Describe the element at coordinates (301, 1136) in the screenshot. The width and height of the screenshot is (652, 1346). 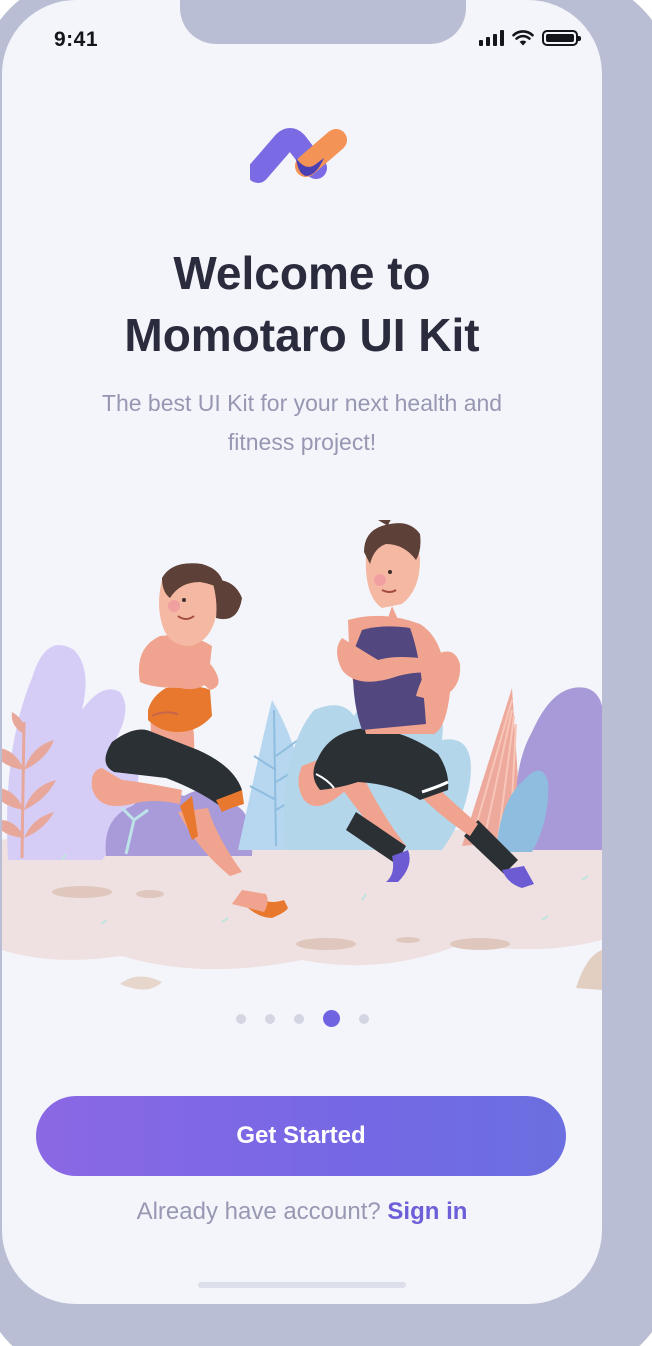
I see `get-started-button: Get Started` at that location.